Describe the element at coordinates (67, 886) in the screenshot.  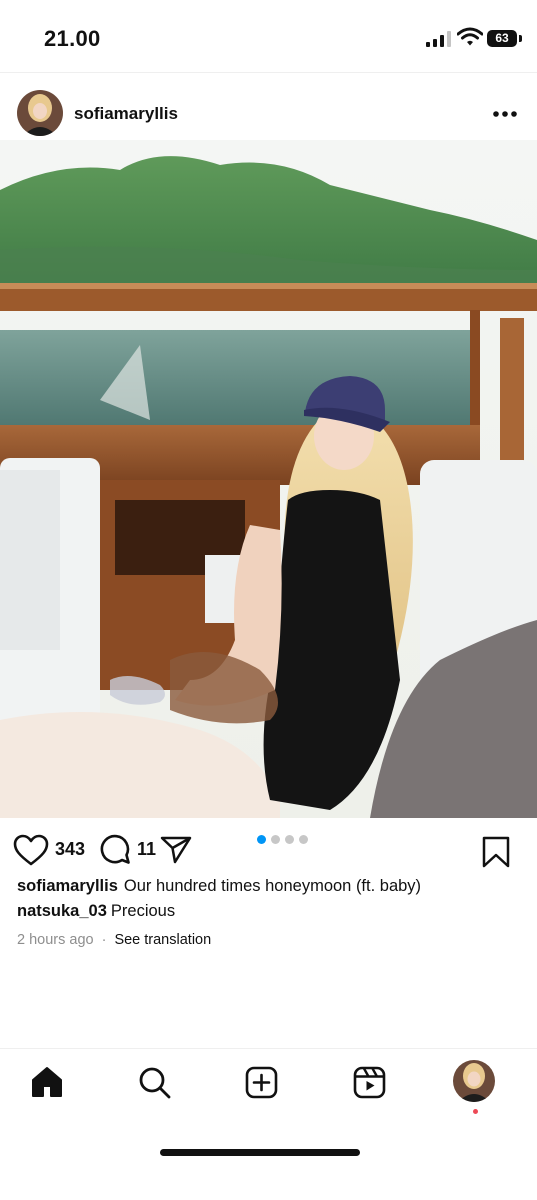
I see `caption-username: sofiamaryllis` at that location.